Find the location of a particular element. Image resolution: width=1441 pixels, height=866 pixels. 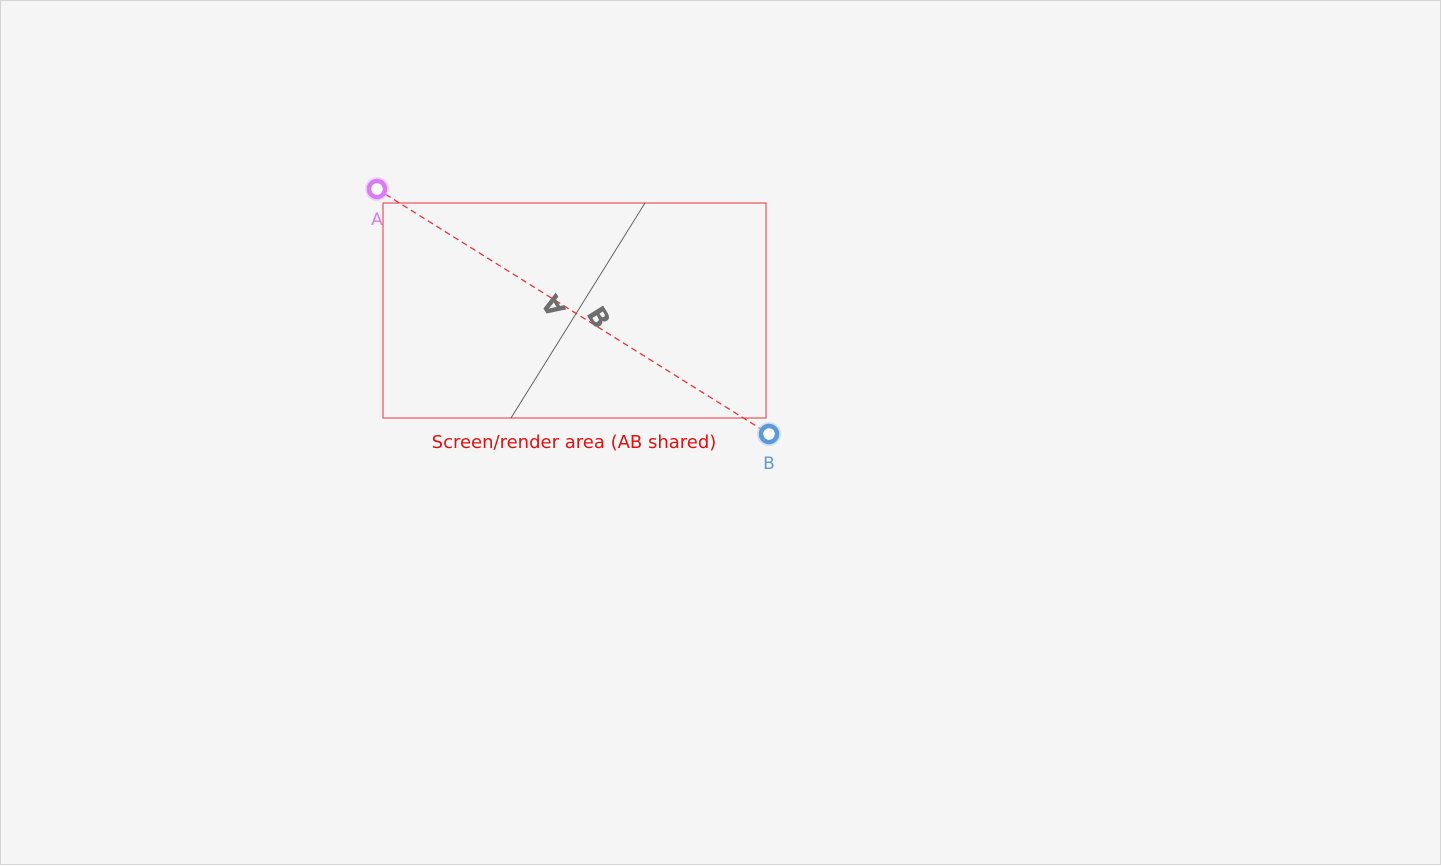

handle-b is located at coordinates (769, 434).